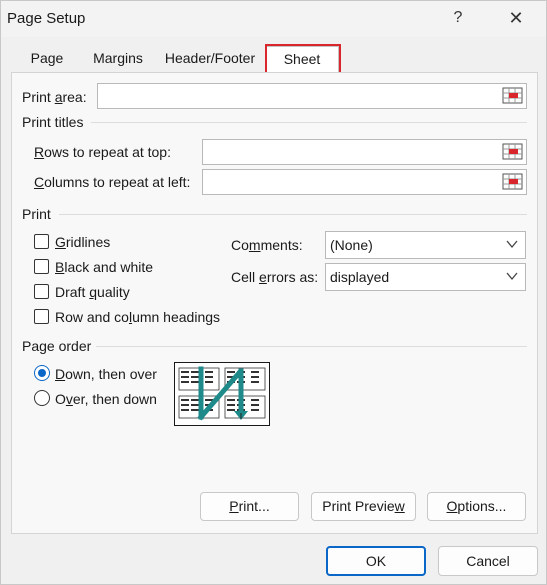 The height and width of the screenshot is (585, 547). What do you see at coordinates (102, 152) in the screenshot?
I see `rows-repeat-label: Rows to repeat at top:` at bounding box center [102, 152].